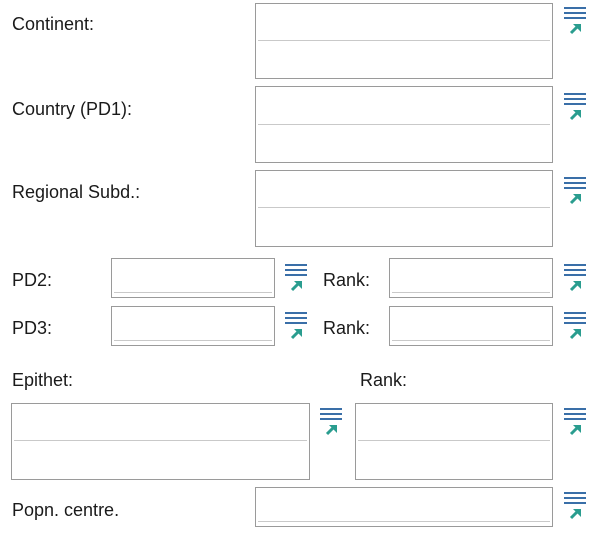  Describe the element at coordinates (193, 278) in the screenshot. I see `pd2-field` at that location.